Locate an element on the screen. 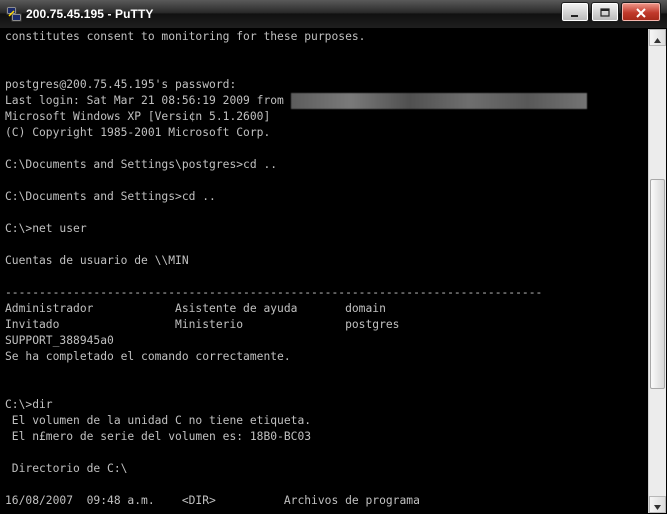 Image resolution: width=667 pixels, height=514 pixels. terminal-line: SUPPORT_388945a0 is located at coordinates (59, 340).